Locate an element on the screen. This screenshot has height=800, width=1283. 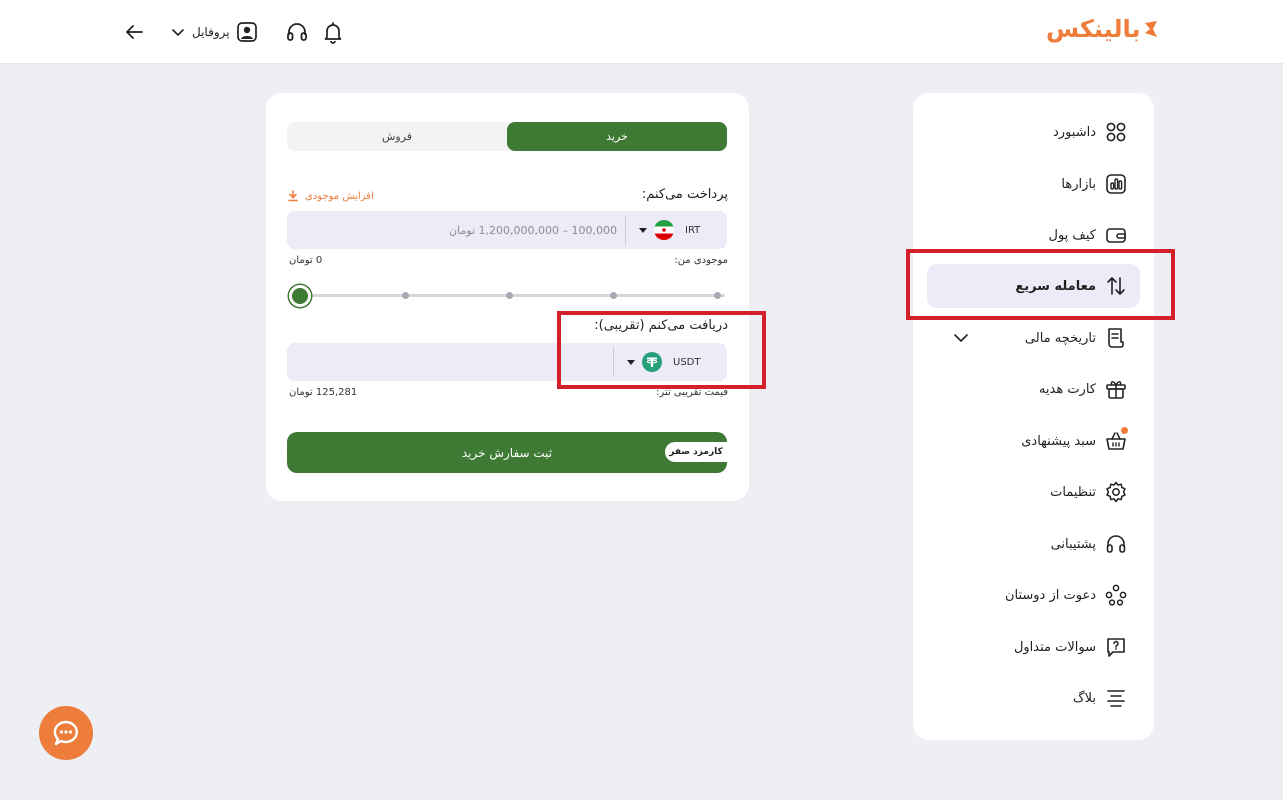
sidebar-item-label: سبد پیشنهادی is located at coordinates (1058, 441).